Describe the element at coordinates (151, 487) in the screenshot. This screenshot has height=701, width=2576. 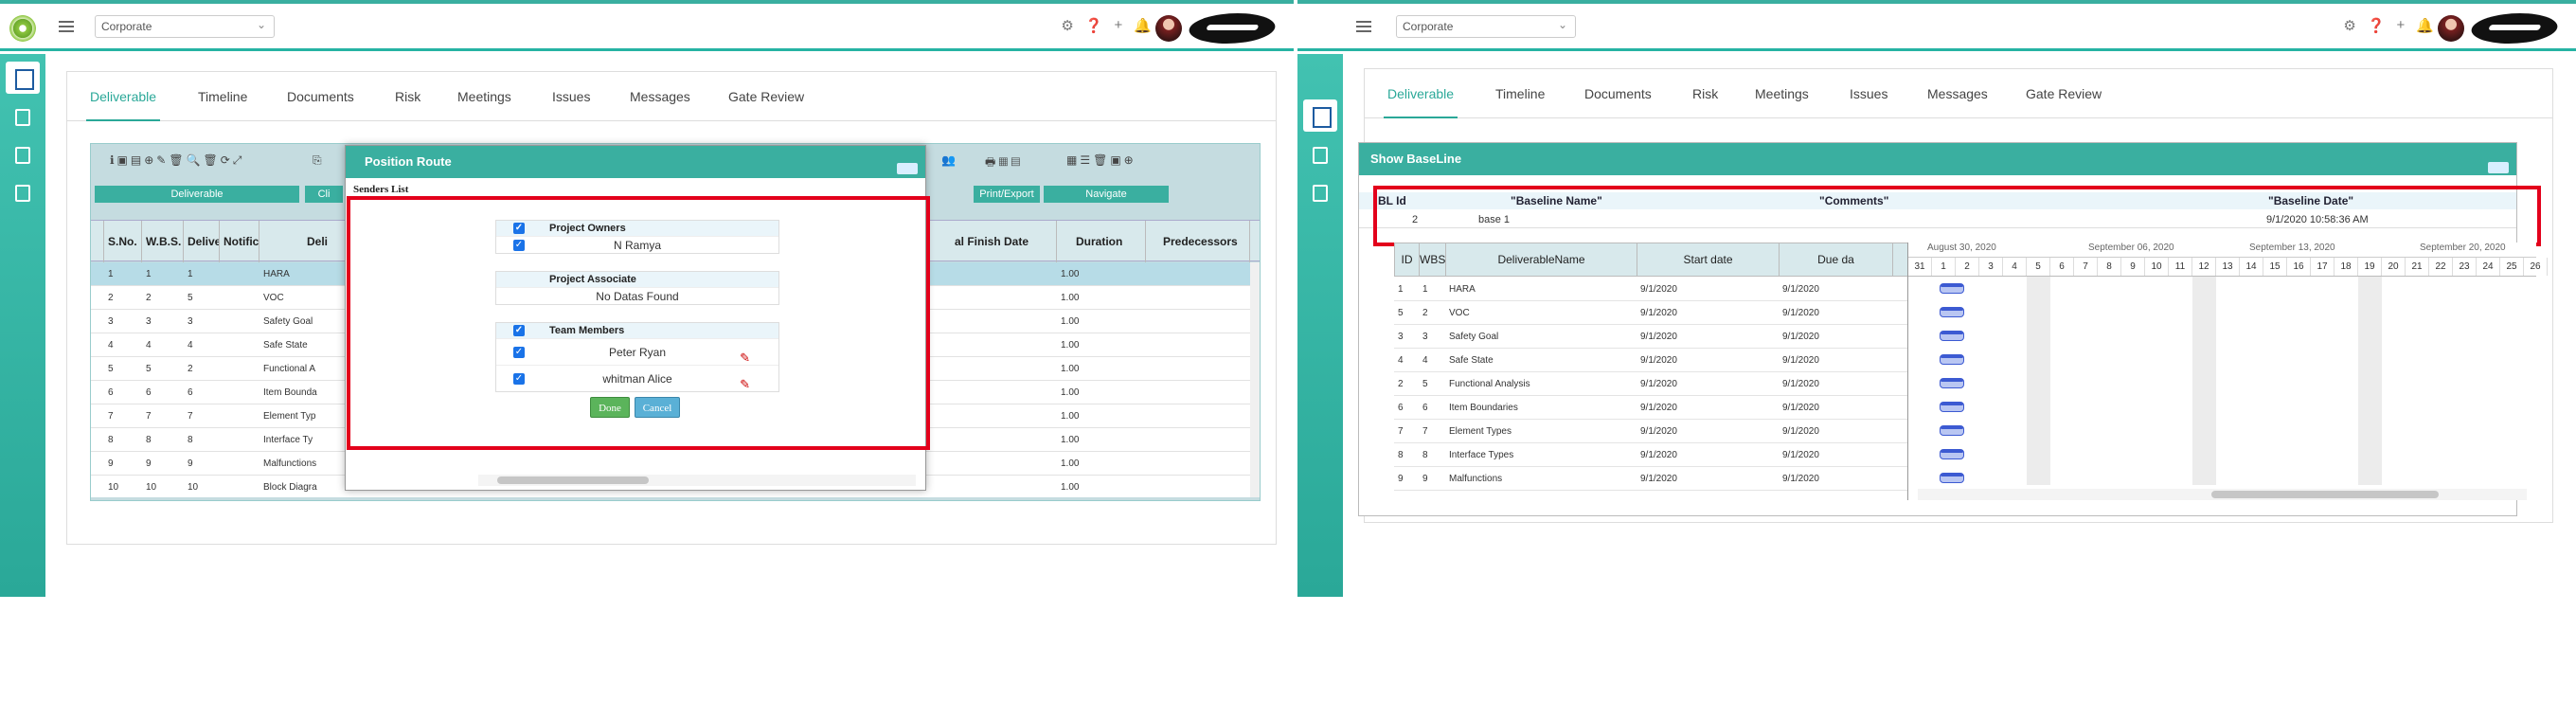
I see `cell-wbs: 10` at that location.